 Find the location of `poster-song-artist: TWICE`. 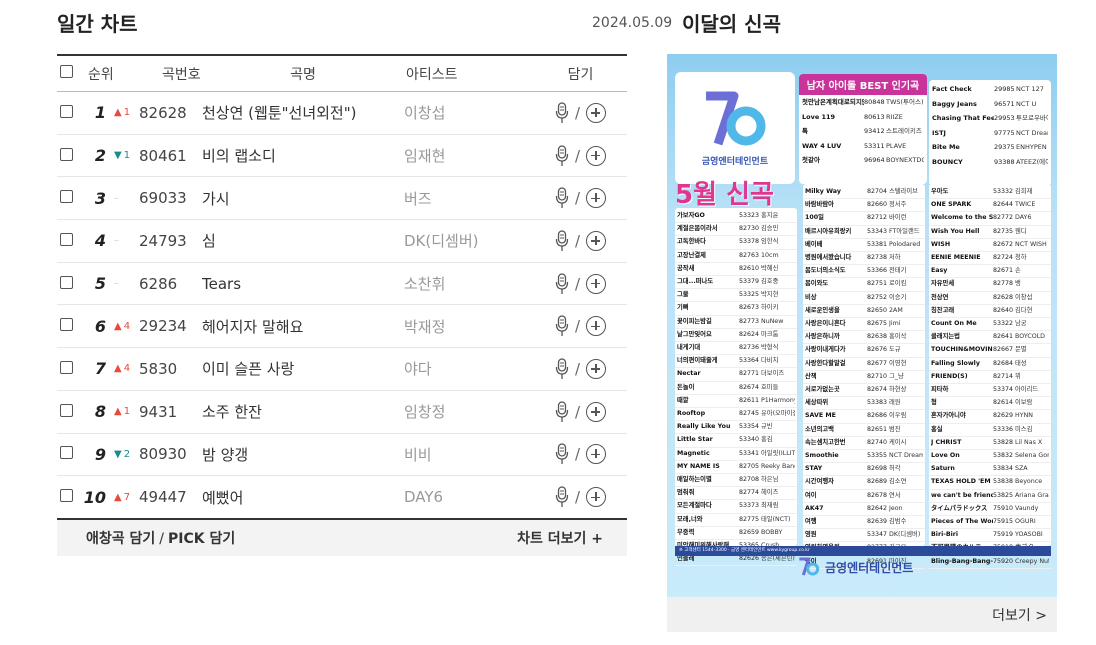

poster-song-artist: TWICE is located at coordinates (1025, 205).